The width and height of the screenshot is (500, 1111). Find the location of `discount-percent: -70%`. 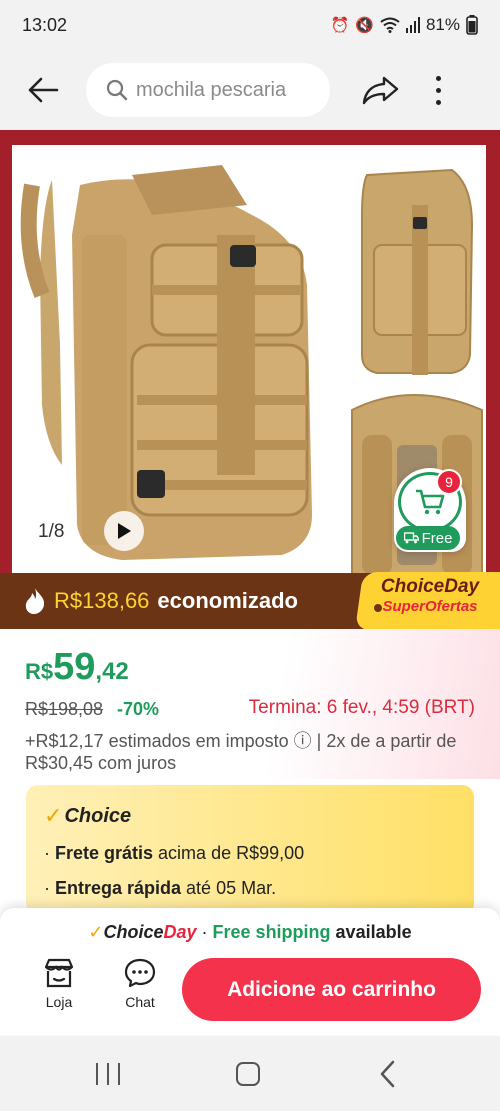

discount-percent: -70% is located at coordinates (138, 709).